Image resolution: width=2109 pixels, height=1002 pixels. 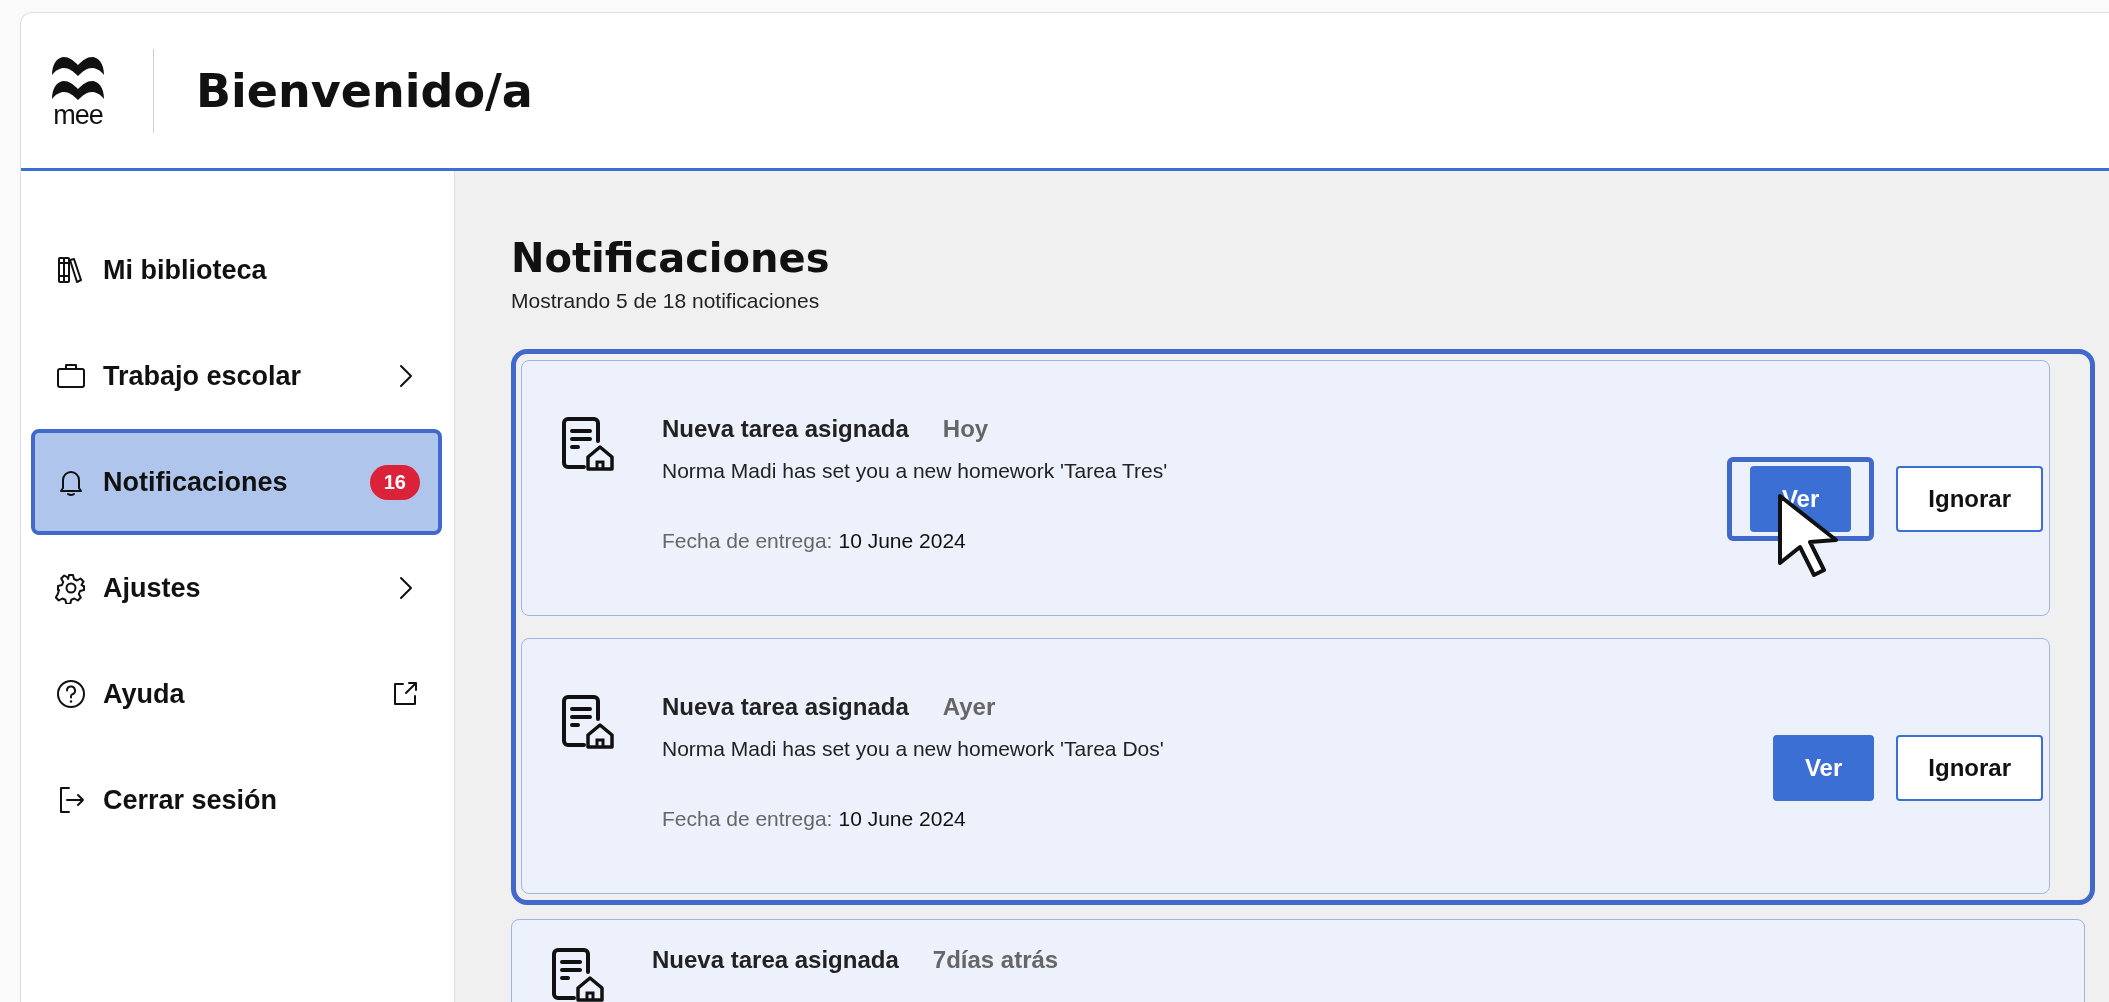 I want to click on notification-message: Norma Madi has set you a new homework 'Tarea Dos', so click(x=913, y=749).